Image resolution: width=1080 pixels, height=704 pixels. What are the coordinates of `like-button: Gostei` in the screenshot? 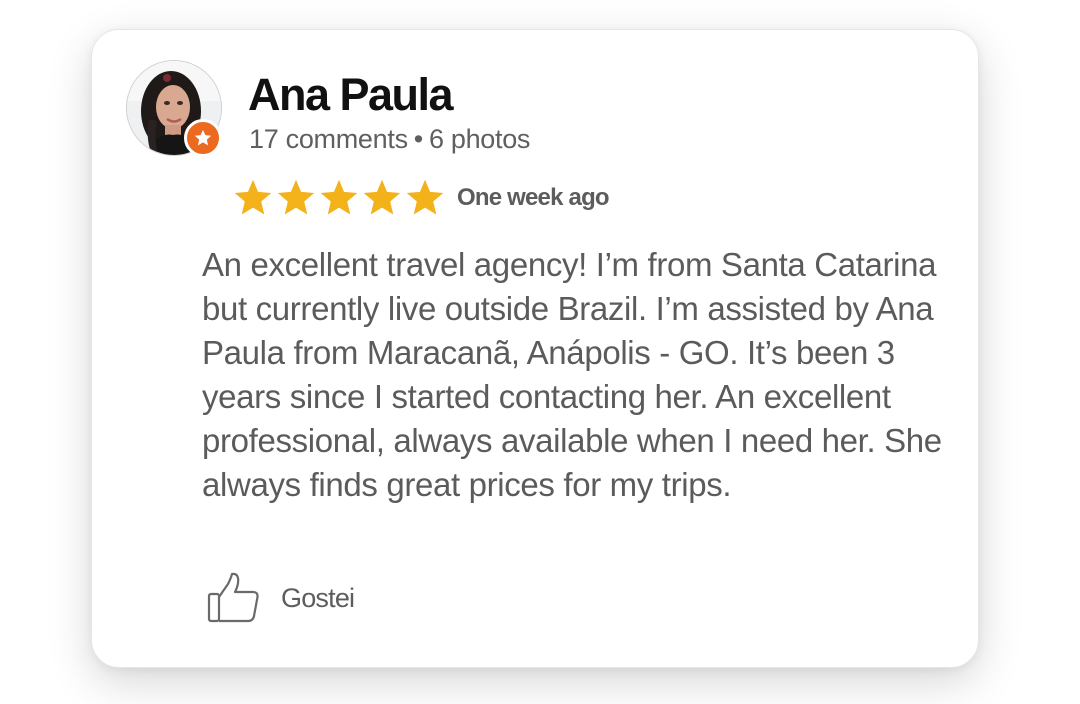 It's located at (281, 598).